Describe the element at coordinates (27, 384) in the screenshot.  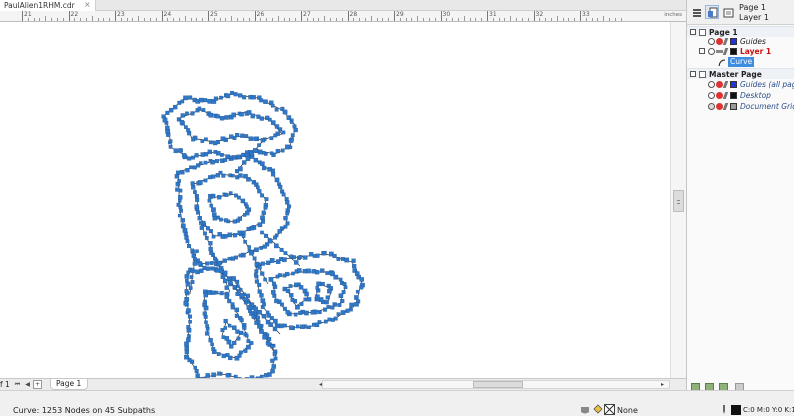
I see `prev-page-icon: ◀` at that location.